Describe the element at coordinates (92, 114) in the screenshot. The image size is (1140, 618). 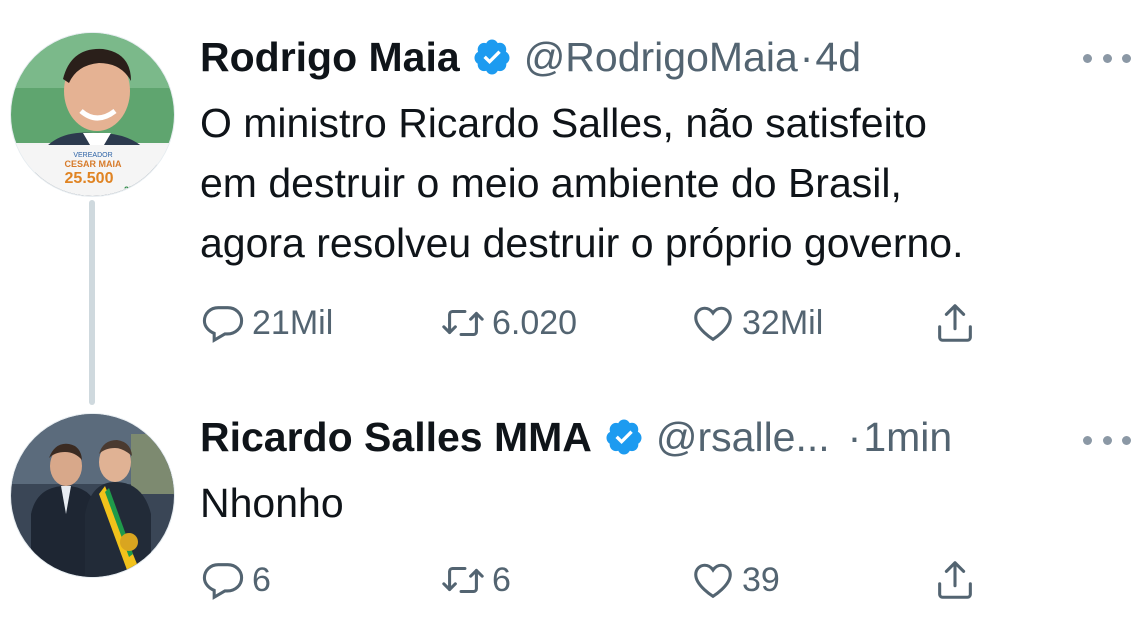
I see `avatar-rodrigo-maia: VEREADOR CESAR MAIA 25.500 25` at that location.